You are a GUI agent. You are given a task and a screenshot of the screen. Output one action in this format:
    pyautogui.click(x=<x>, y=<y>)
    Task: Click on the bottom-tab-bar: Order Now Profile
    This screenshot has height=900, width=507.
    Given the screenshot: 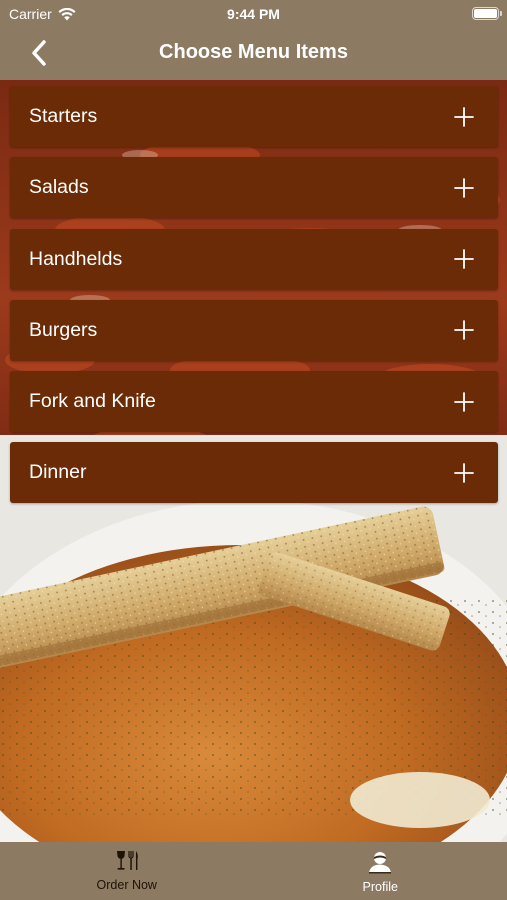 What is the action you would take?
    pyautogui.click(x=253, y=871)
    